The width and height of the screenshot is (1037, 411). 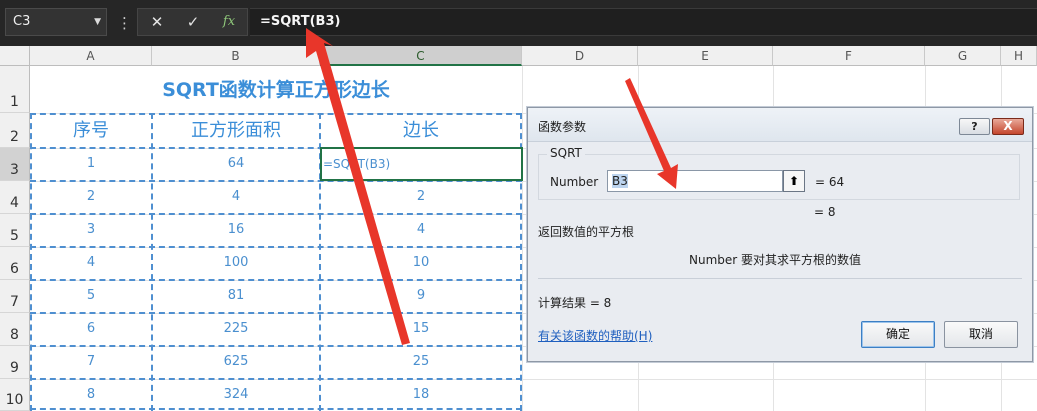 I want to click on name-box: C3 ▼, so click(x=56, y=22).